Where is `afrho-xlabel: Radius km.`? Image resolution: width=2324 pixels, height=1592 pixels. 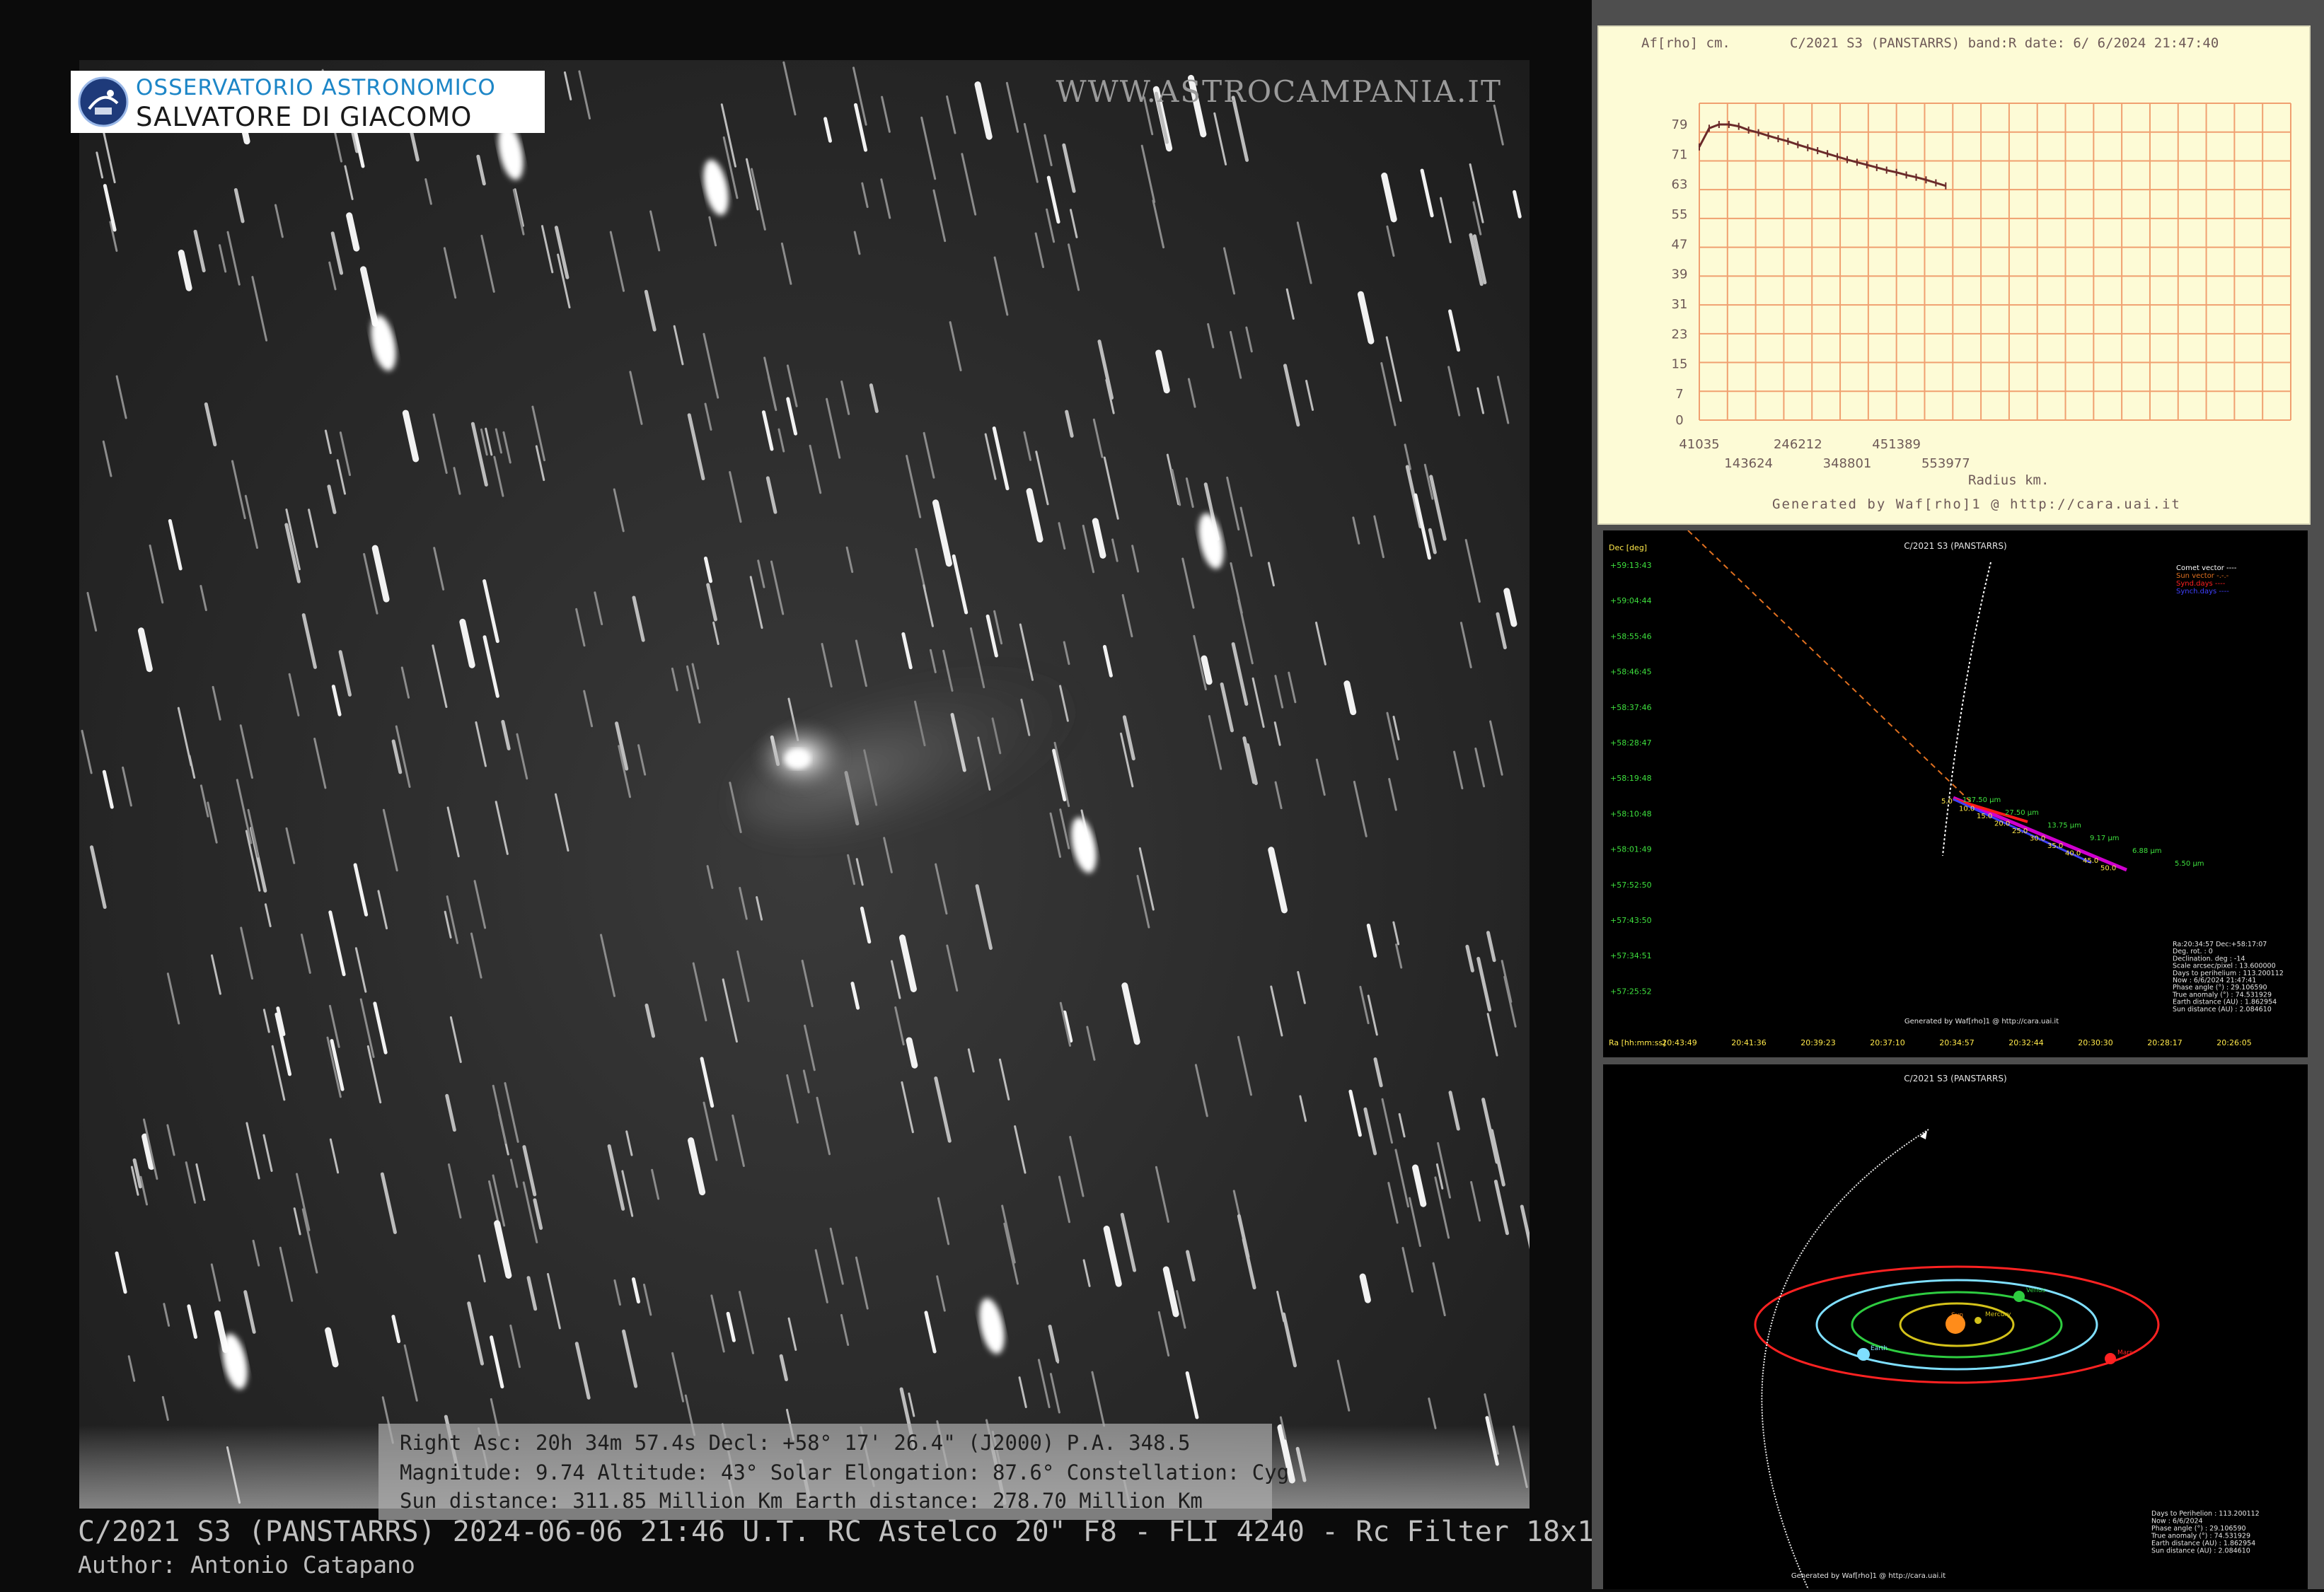 afrho-xlabel: Radius km. is located at coordinates (2009, 480).